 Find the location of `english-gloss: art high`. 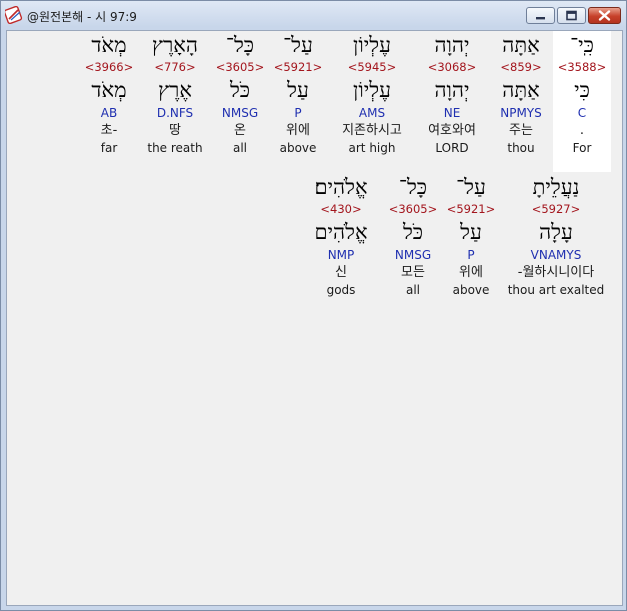

english-gloss: art high is located at coordinates (372, 148).